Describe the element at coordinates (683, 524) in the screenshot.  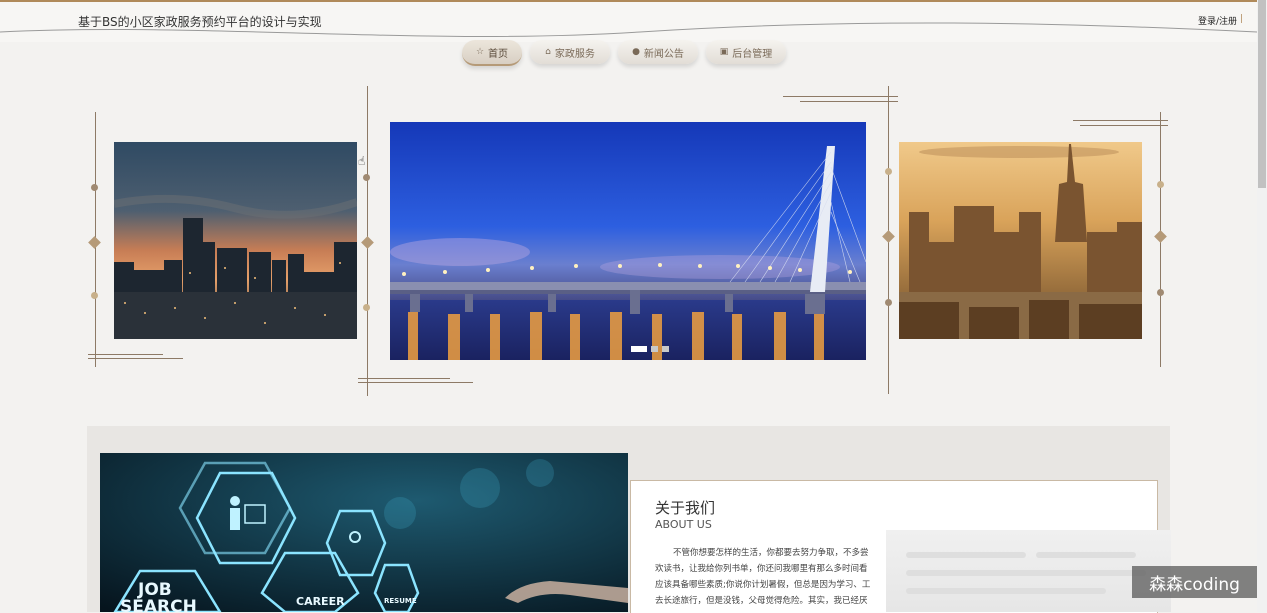
I see `about-subtitle: ABOUT US` at that location.